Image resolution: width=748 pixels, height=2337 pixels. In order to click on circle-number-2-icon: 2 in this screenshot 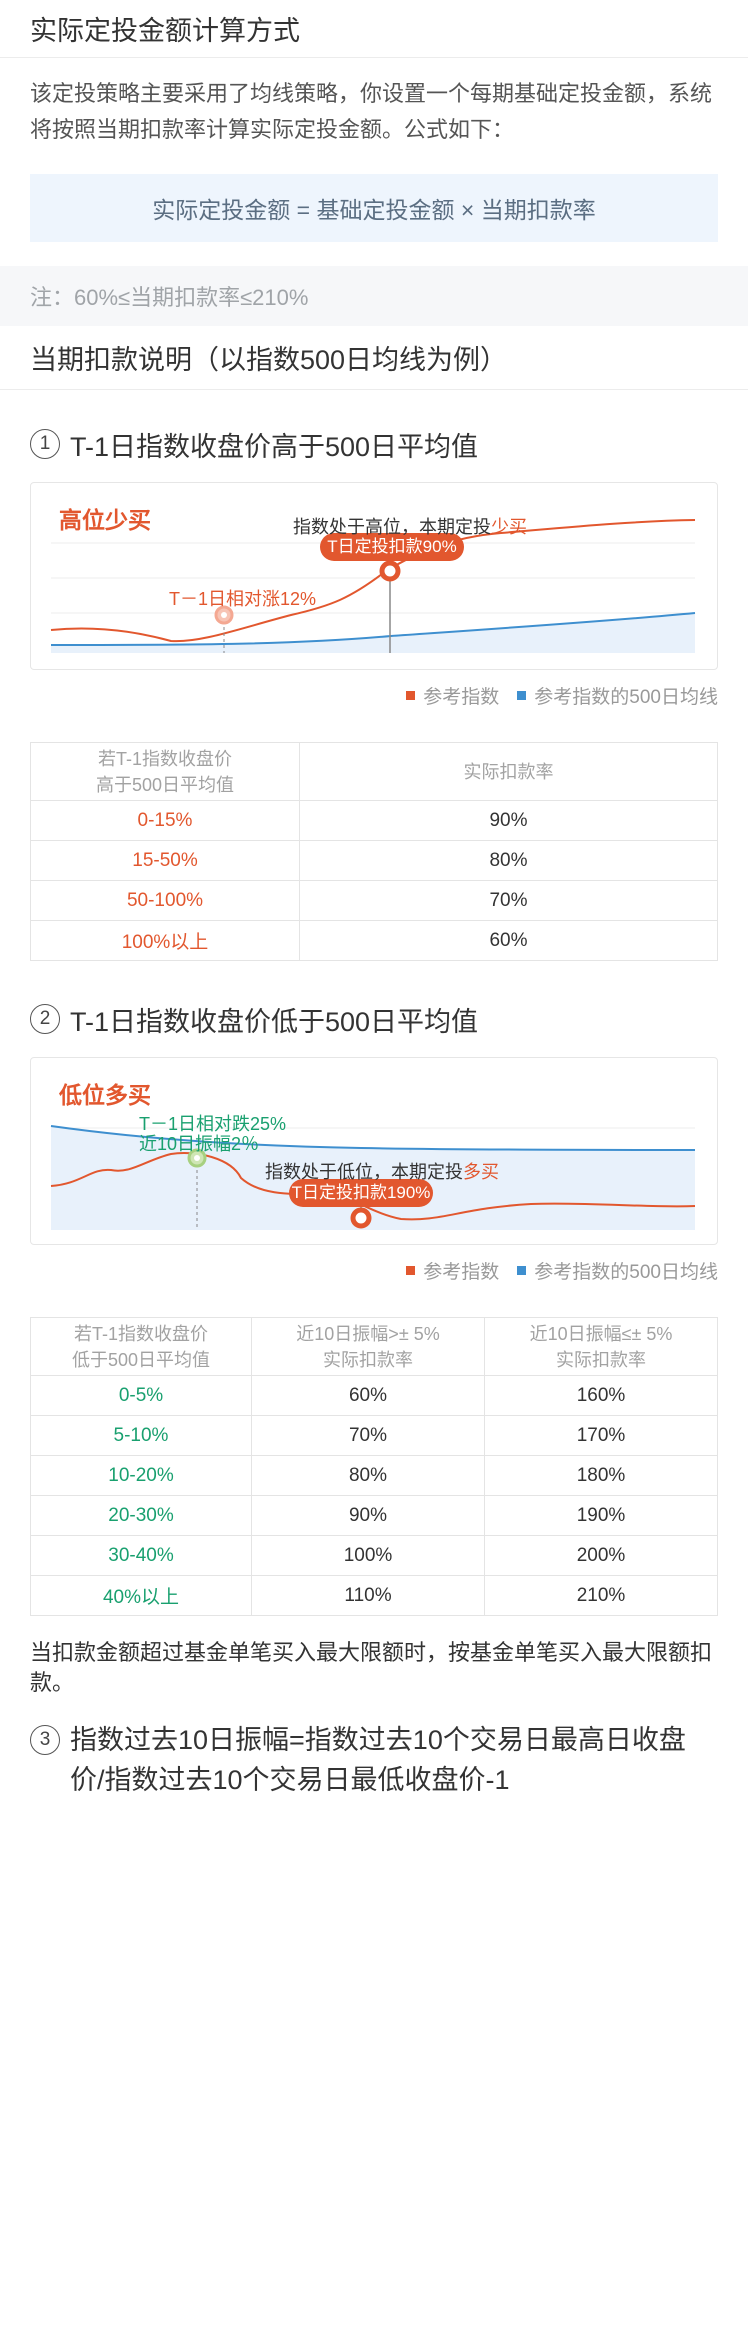, I will do `click(45, 1019)`.